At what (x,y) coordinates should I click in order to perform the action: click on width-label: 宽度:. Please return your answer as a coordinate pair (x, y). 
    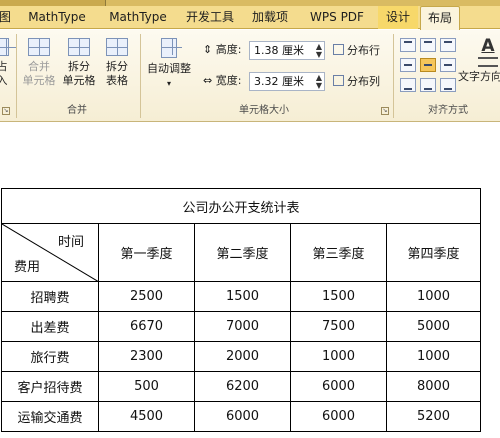
    Looking at the image, I should click on (228, 80).